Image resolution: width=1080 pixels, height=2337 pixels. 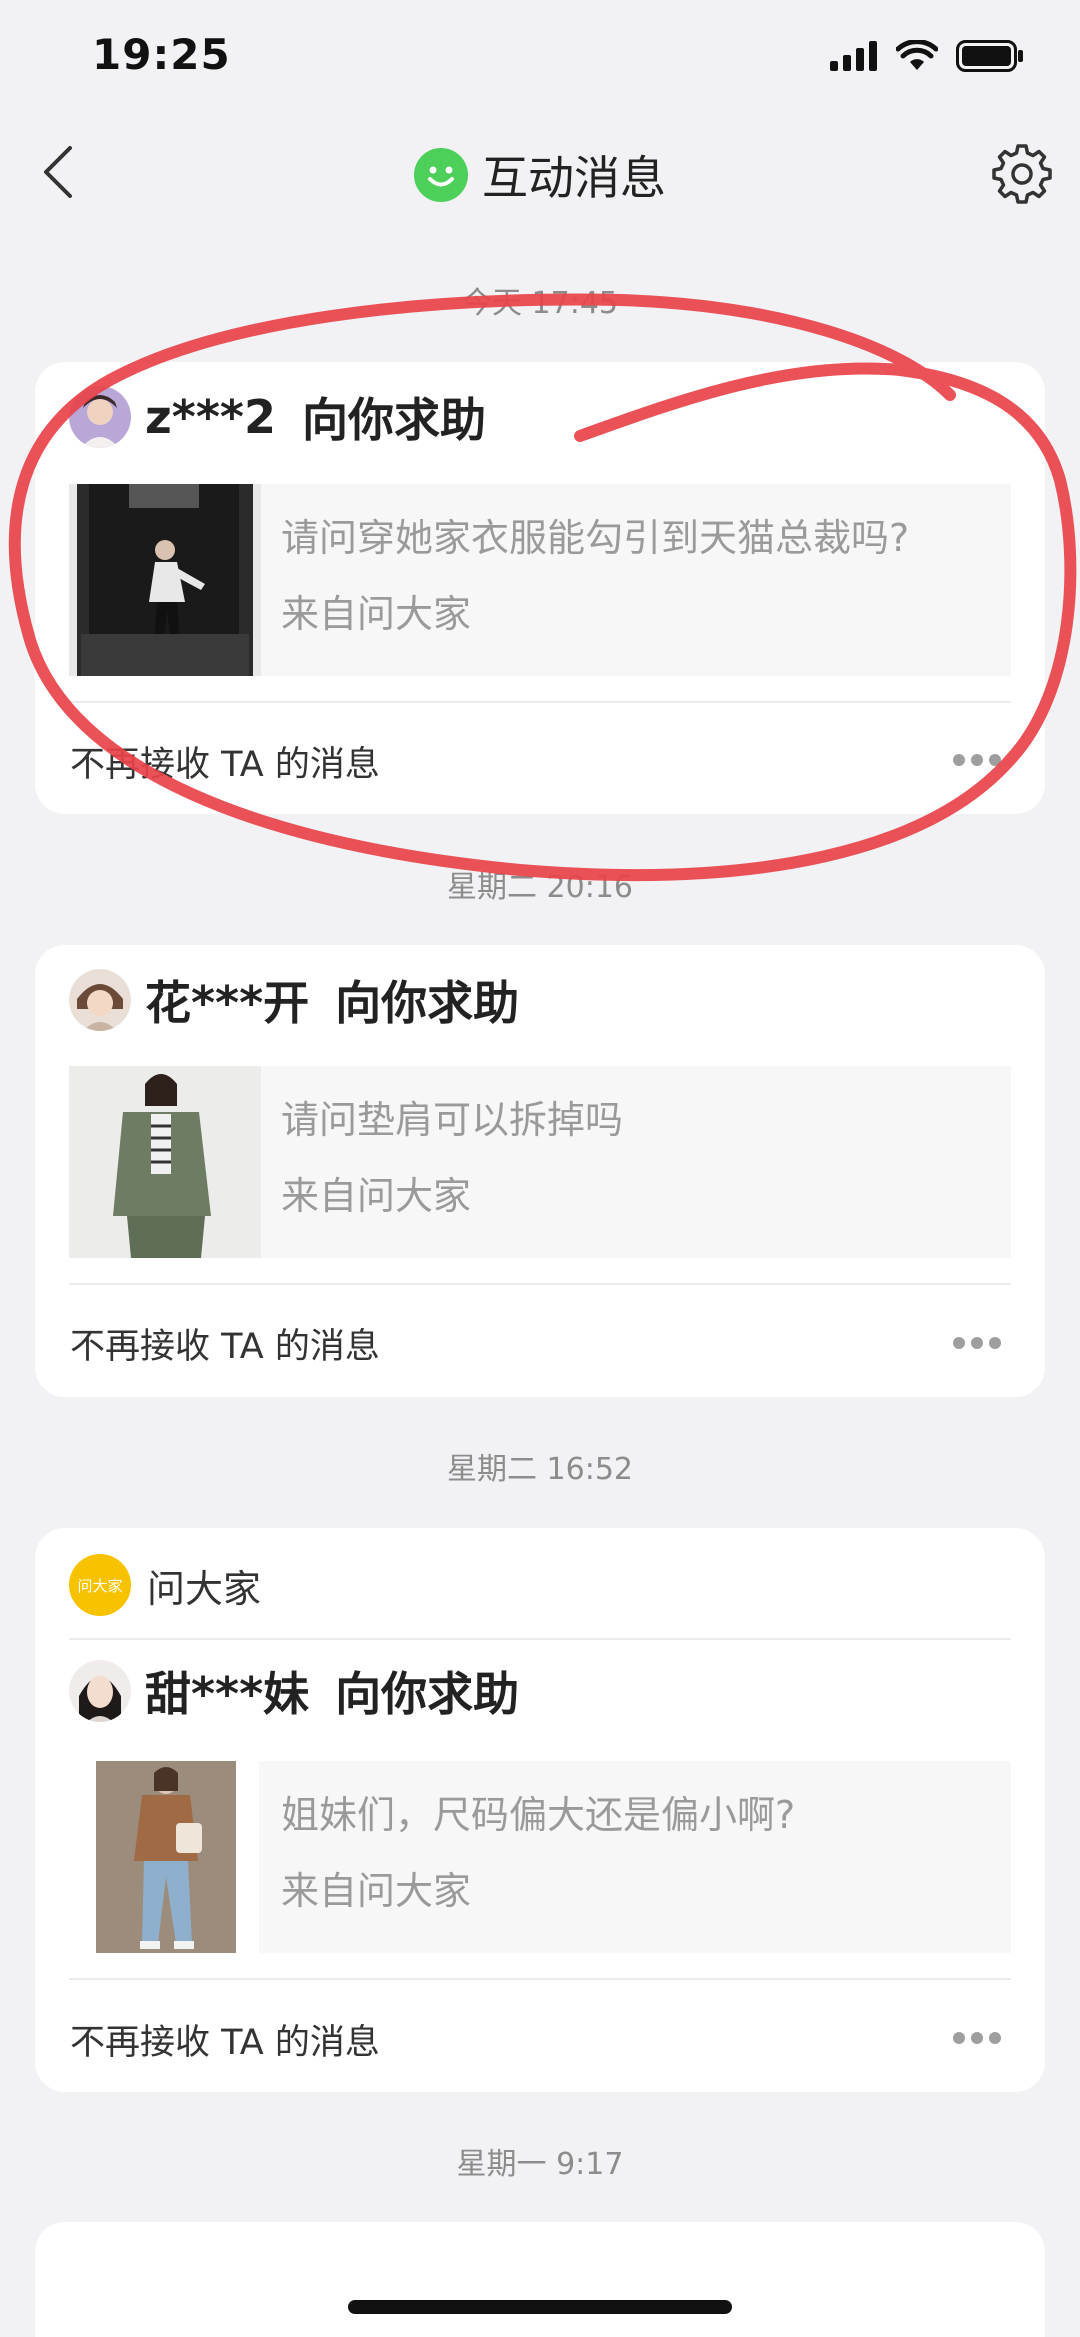 I want to click on message-content: 姐妹们，尺码偏大还是偏小啊? 来自问大家, so click(x=540, y=1857).